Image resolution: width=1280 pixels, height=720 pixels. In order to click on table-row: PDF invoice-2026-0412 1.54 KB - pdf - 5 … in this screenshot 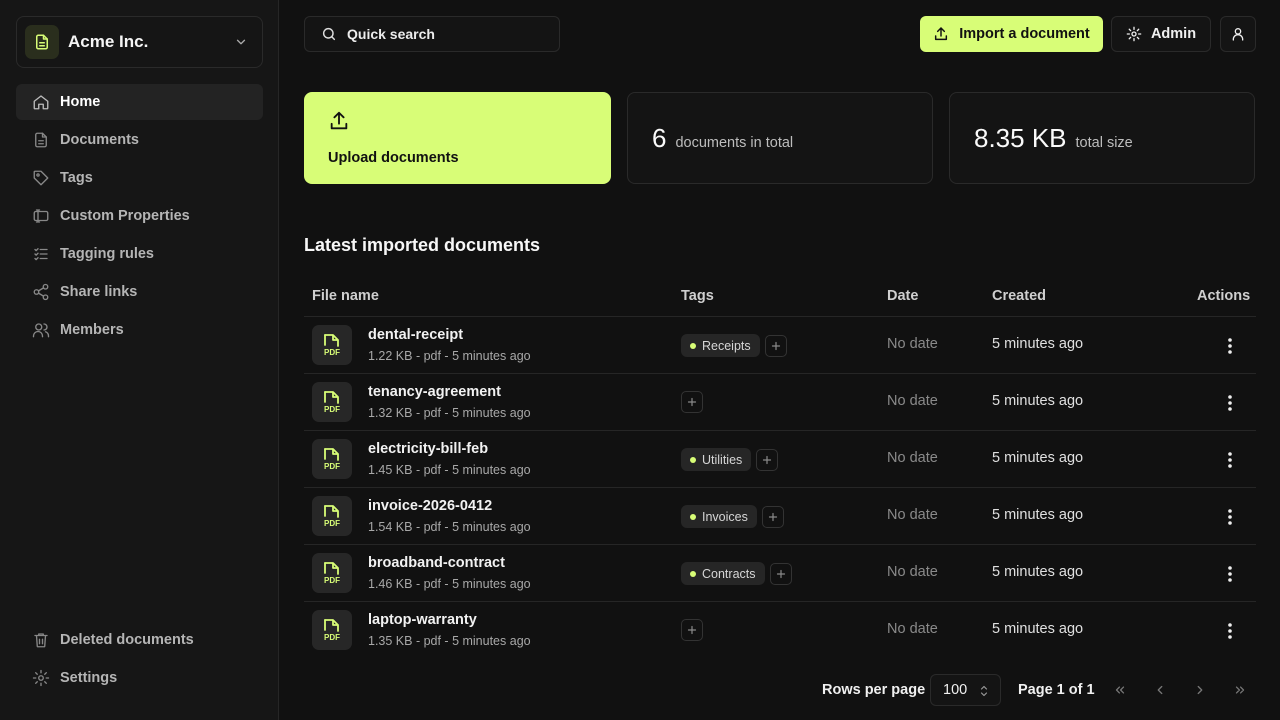, I will do `click(780, 516)`.